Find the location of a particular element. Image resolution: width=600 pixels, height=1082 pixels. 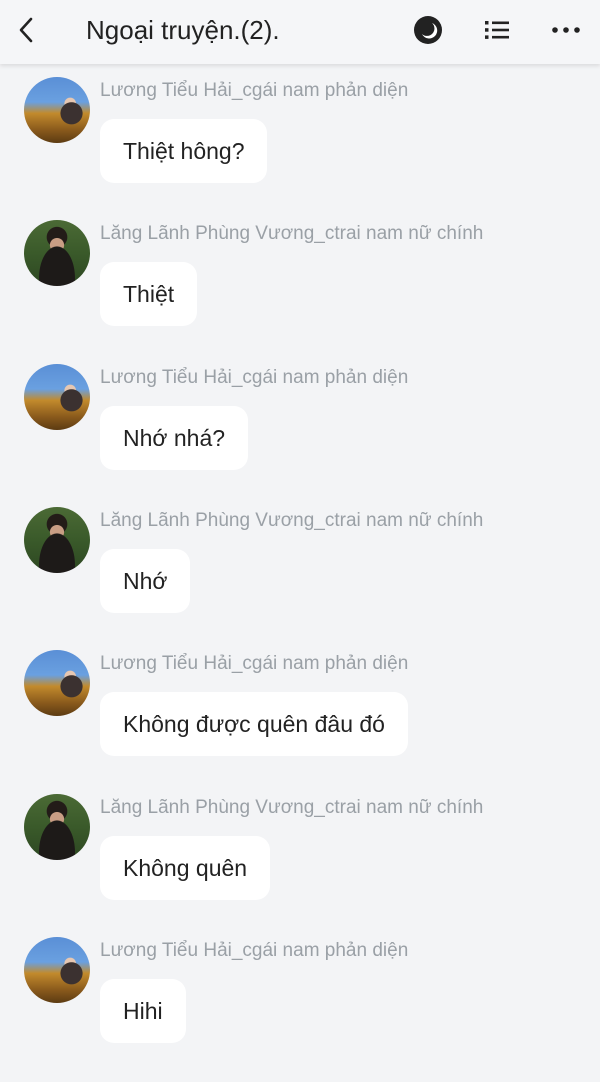

back-button is located at coordinates (26, 30).